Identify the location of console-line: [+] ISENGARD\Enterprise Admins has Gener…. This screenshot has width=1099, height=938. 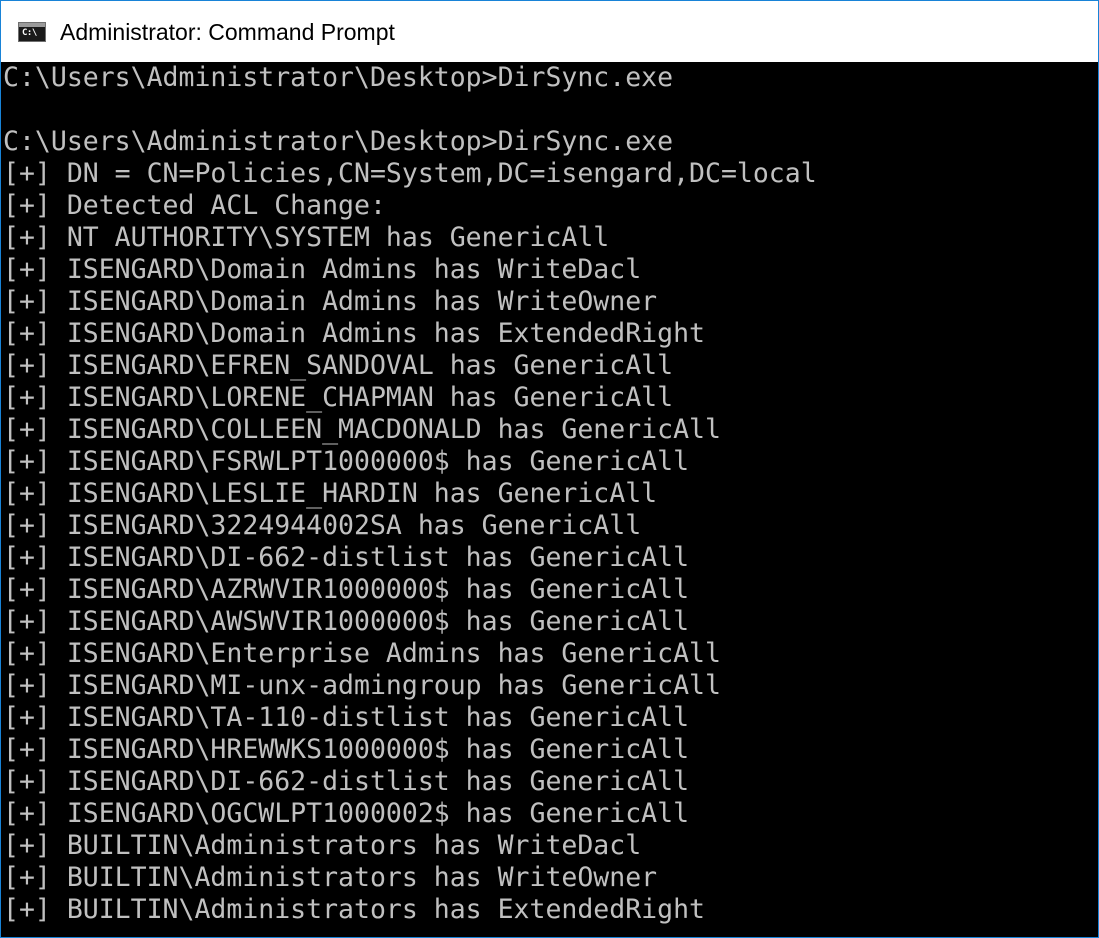
(362, 653).